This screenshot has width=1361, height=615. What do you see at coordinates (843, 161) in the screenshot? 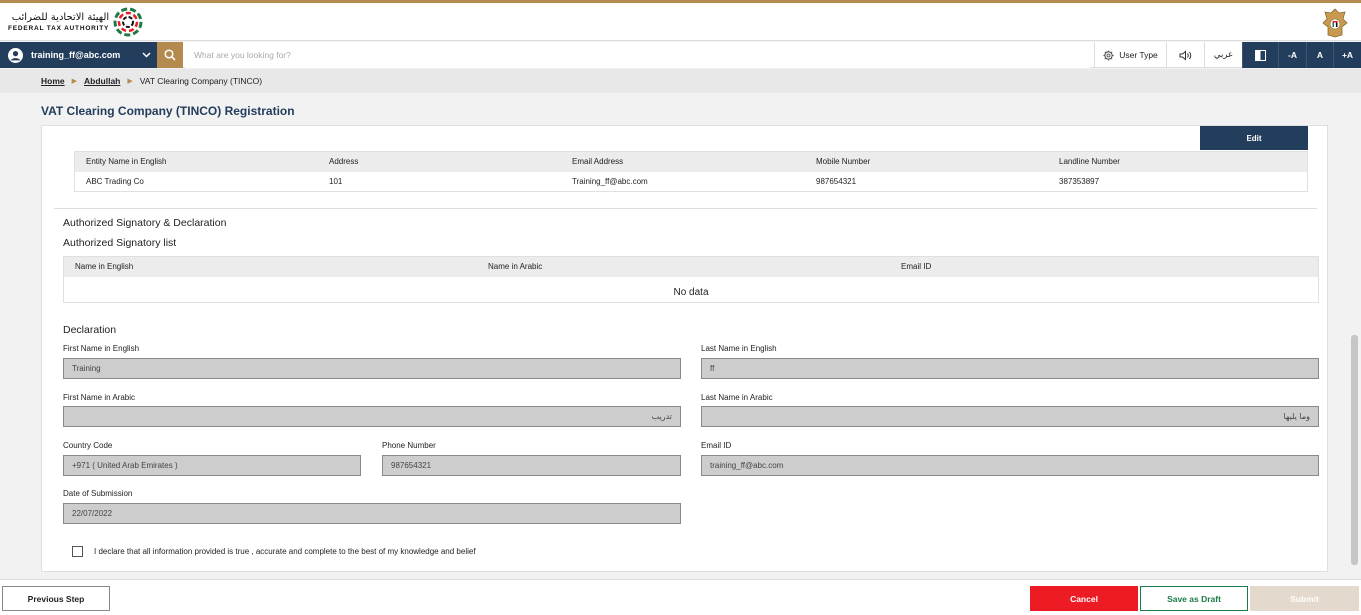
I see `column-header: Mobile Number` at bounding box center [843, 161].